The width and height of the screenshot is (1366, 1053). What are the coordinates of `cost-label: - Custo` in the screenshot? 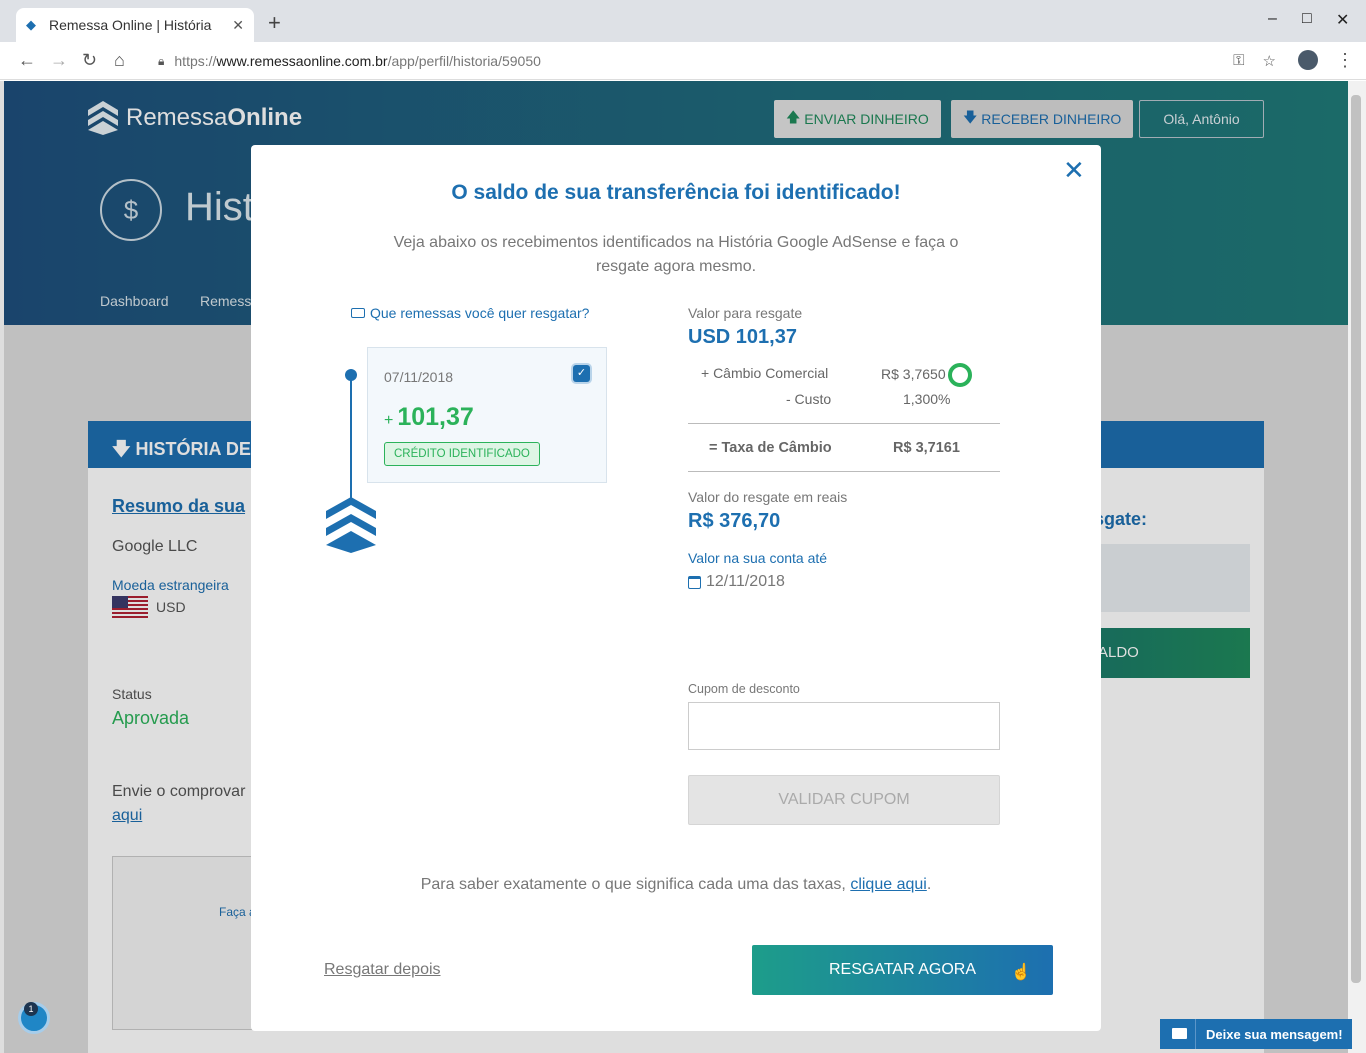 It's located at (809, 399).